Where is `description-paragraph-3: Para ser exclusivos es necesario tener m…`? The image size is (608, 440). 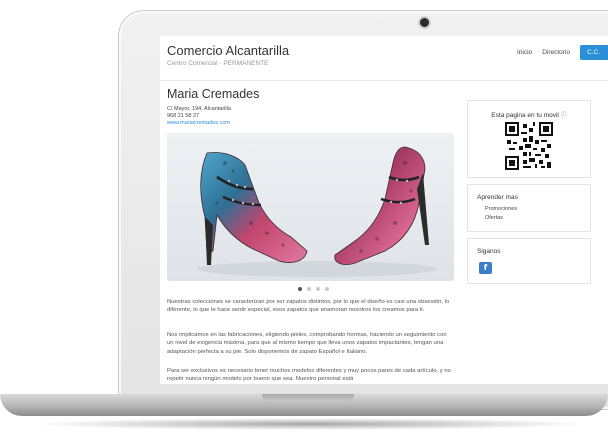
description-paragraph-3: Para ser exclusivos es necesario tener m… is located at coordinates (309, 375).